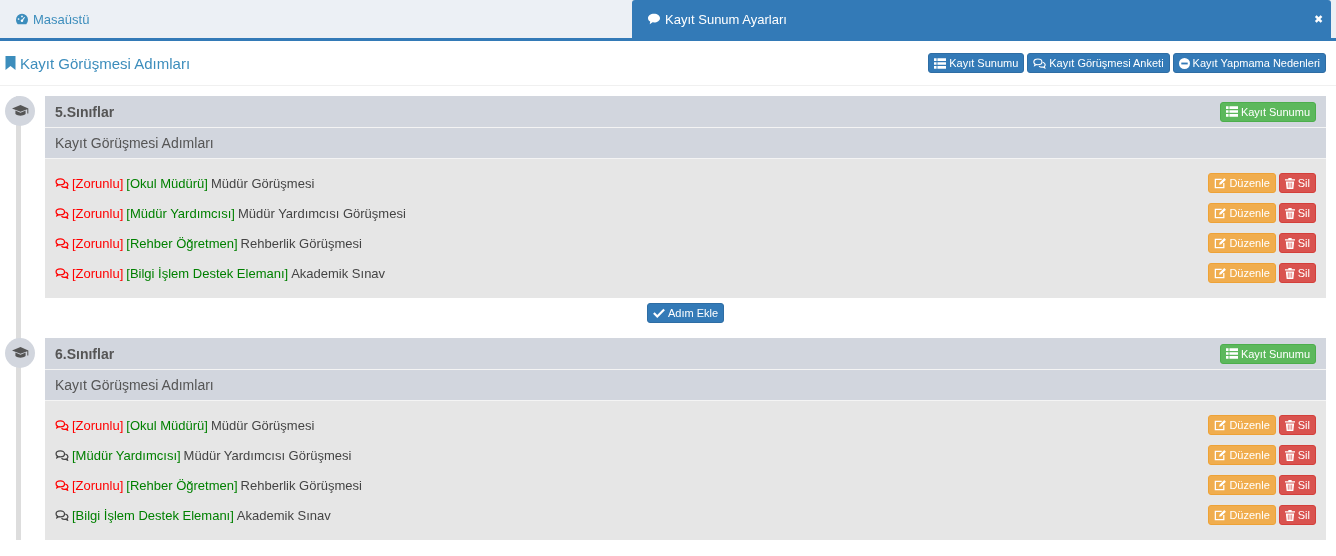  I want to click on header-button: Kayıt Sunumu, so click(976, 63).